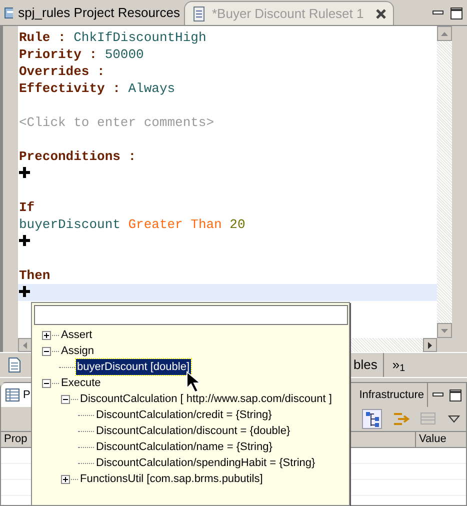 This screenshot has width=467, height=506. What do you see at coordinates (380, 14) in the screenshot?
I see `close-icon` at bounding box center [380, 14].